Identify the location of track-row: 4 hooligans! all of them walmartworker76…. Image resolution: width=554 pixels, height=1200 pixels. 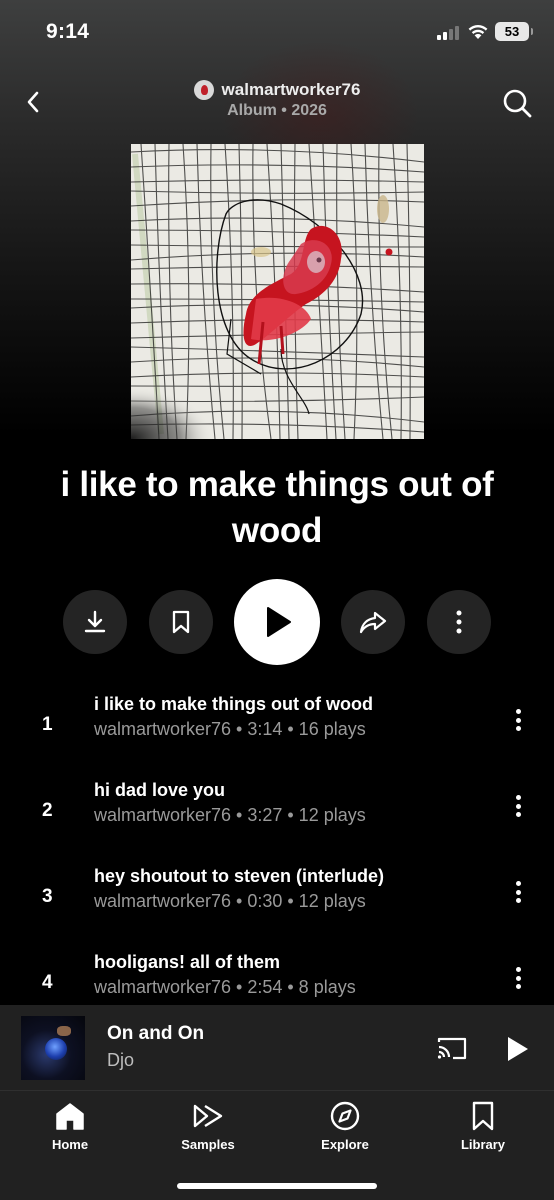
(277, 982).